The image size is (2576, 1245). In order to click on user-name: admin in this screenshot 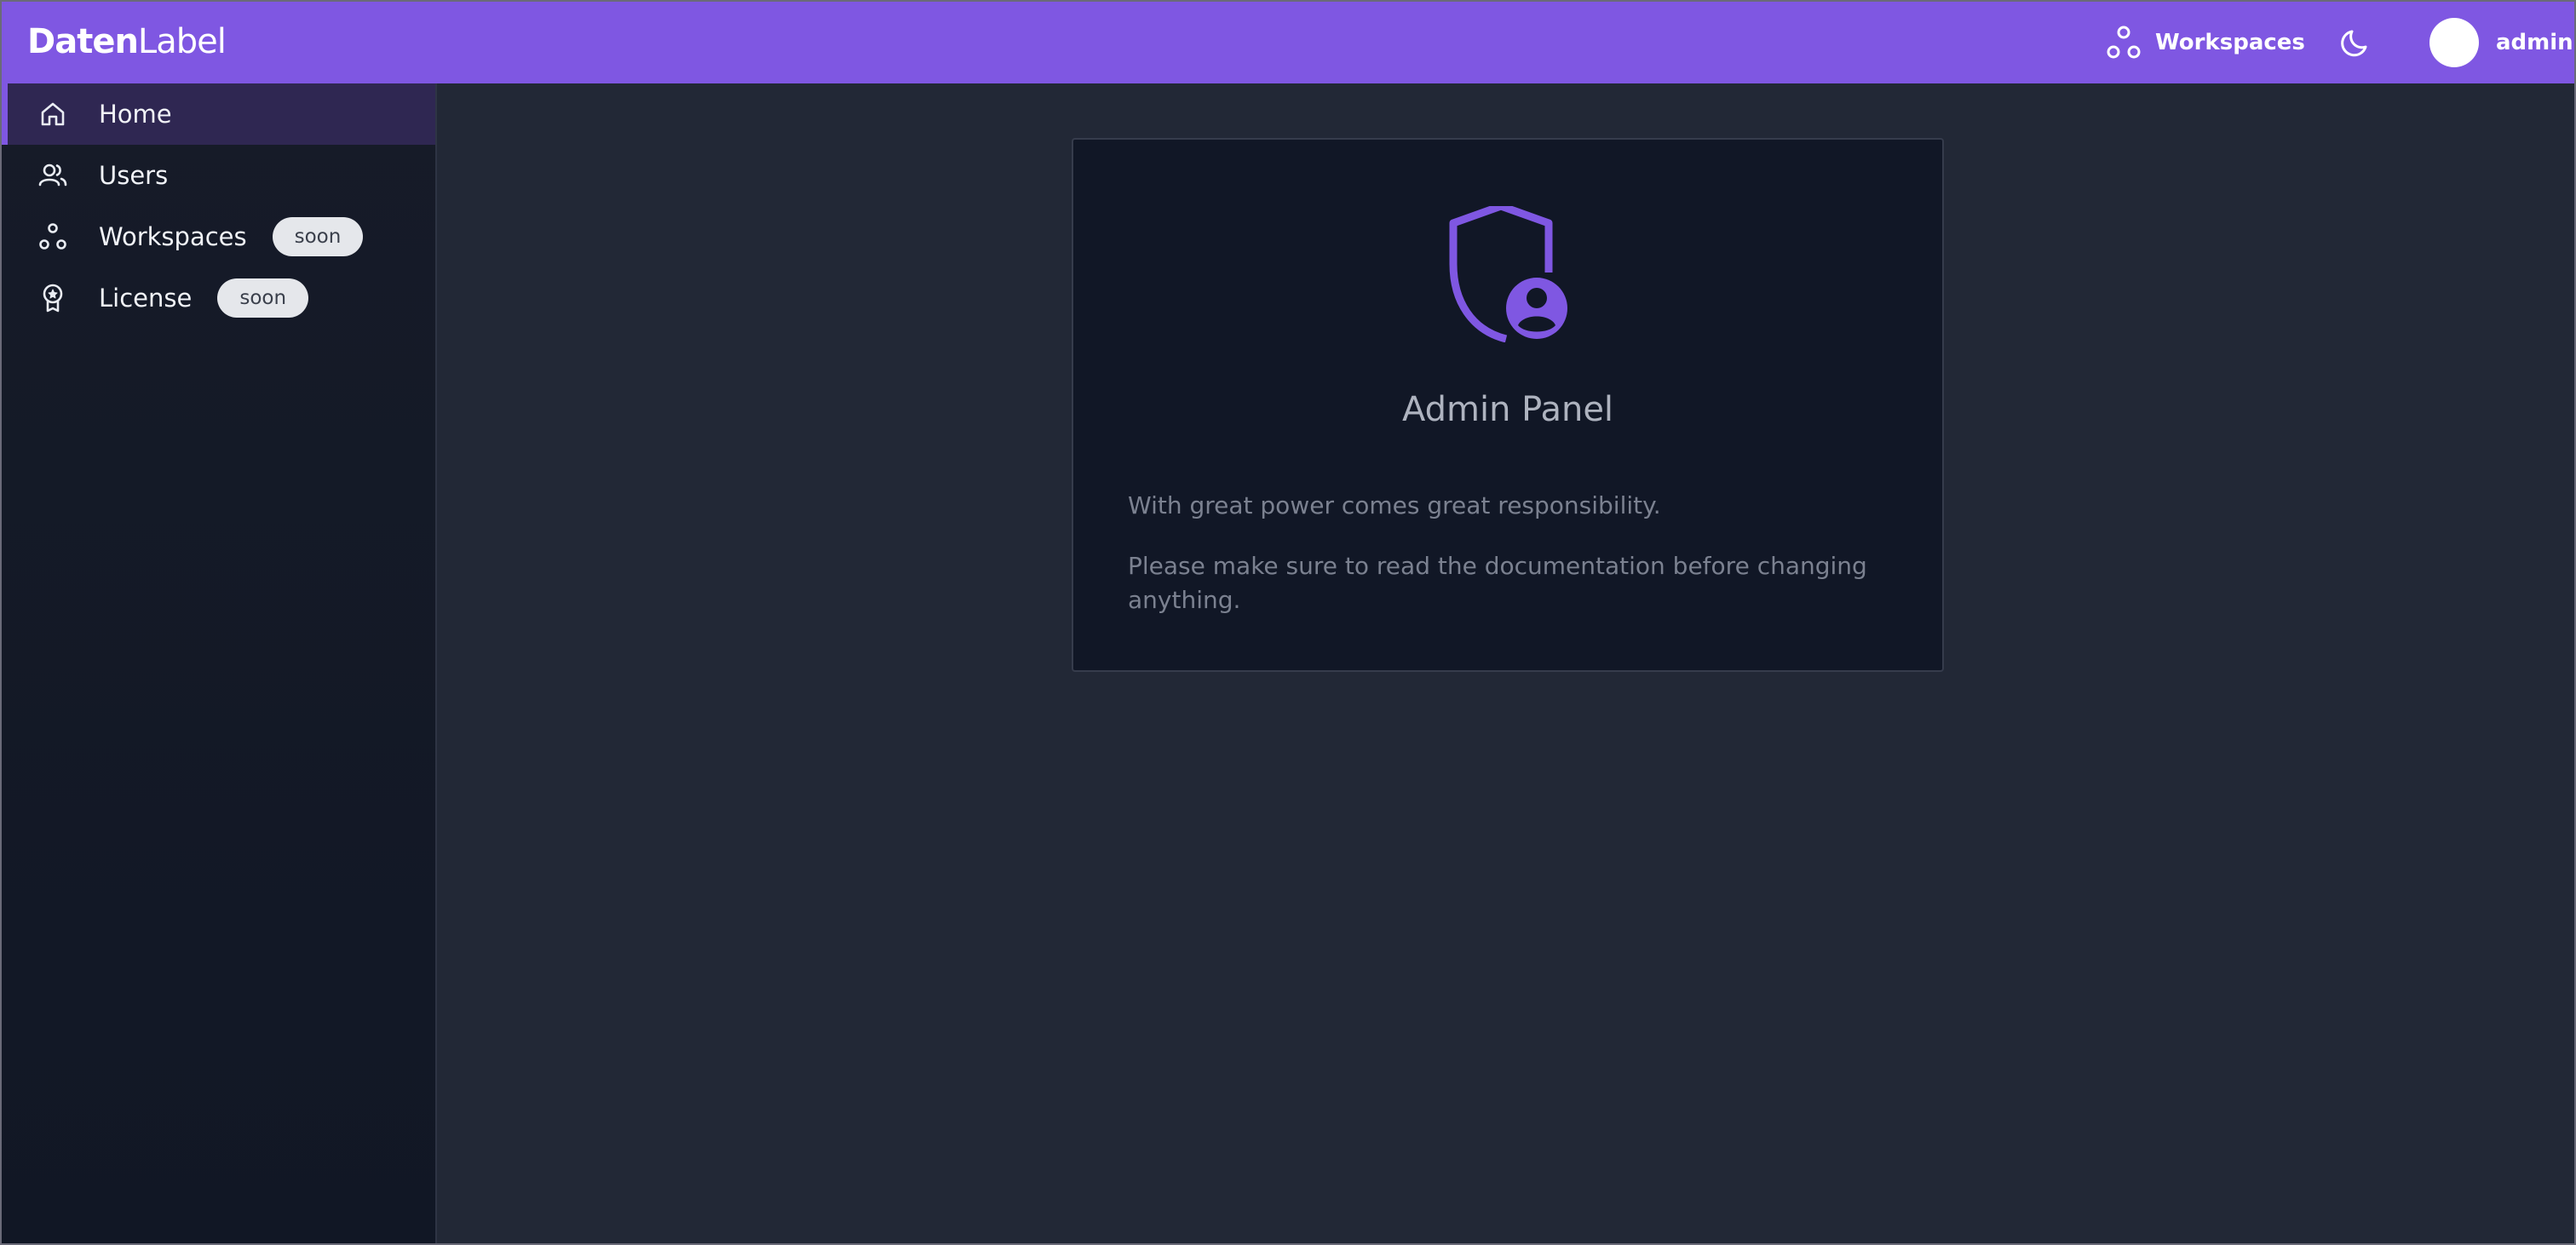, I will do `click(2535, 42)`.